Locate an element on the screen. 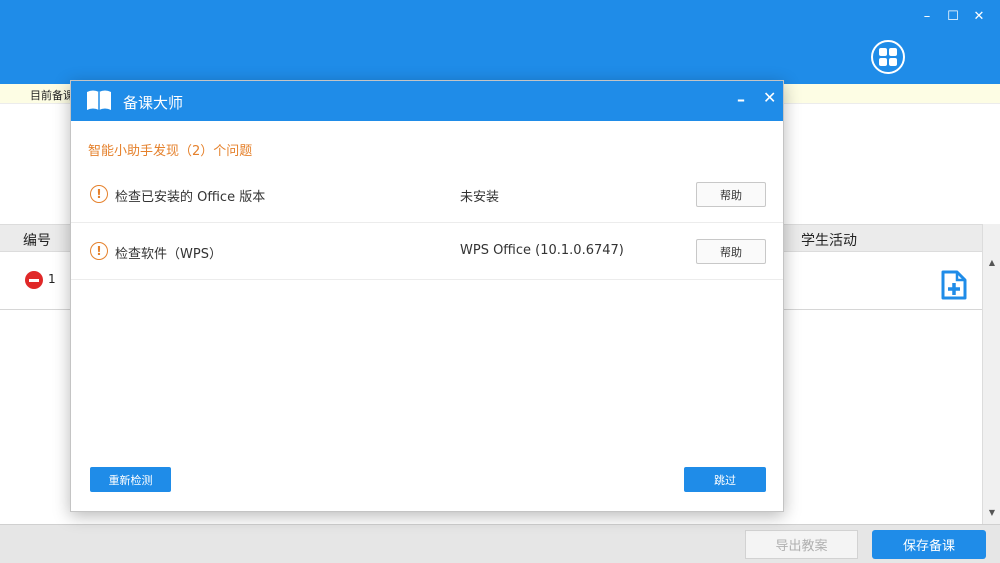 This screenshot has width=1000, height=563. help-button-wps: 帮助 is located at coordinates (731, 251).